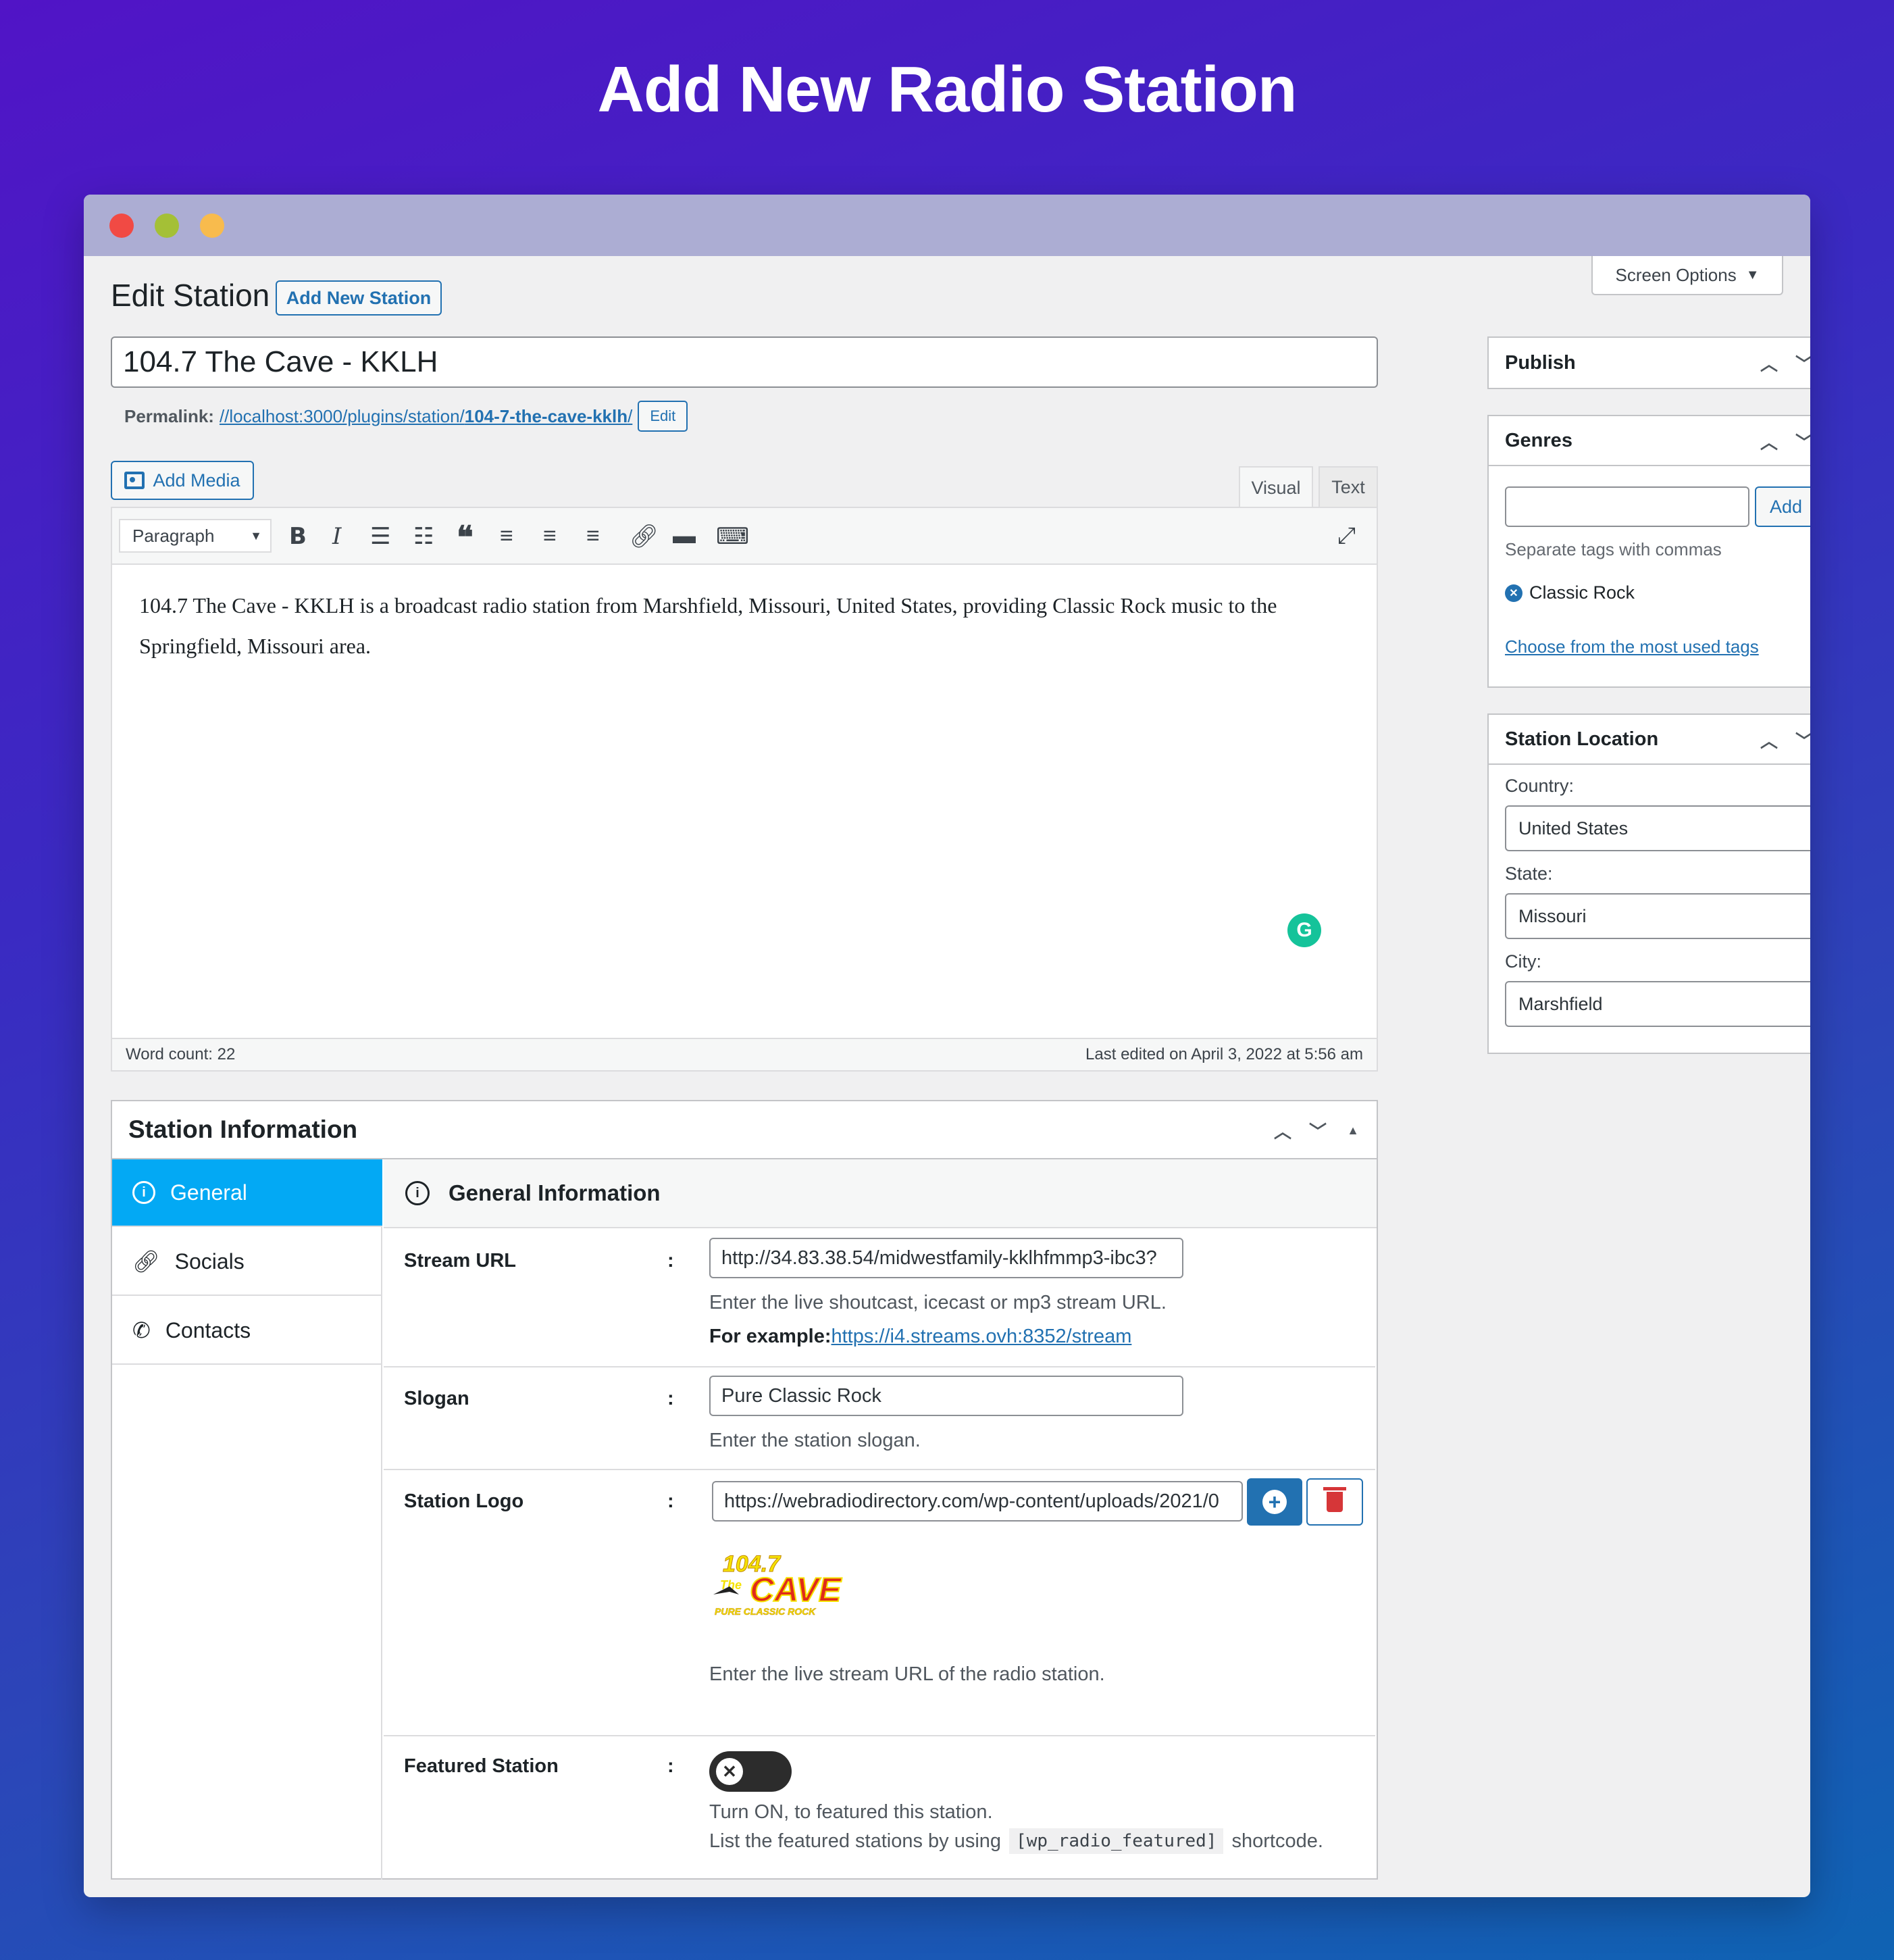 The image size is (1894, 1960). I want to click on section-title: General Information, so click(555, 1192).